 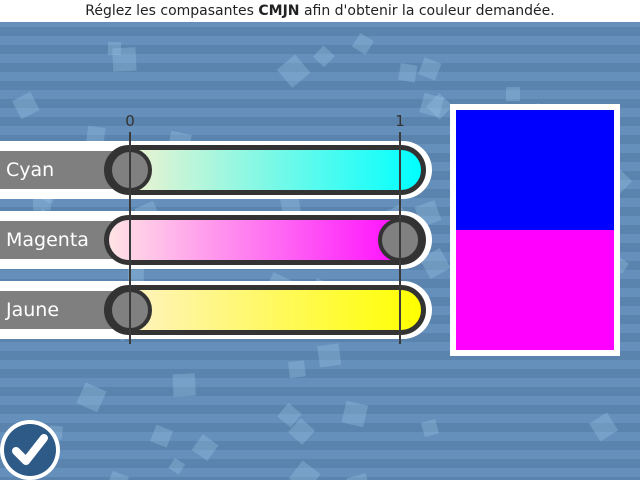 What do you see at coordinates (265, 310) in the screenshot?
I see `slider-track-jaune` at bounding box center [265, 310].